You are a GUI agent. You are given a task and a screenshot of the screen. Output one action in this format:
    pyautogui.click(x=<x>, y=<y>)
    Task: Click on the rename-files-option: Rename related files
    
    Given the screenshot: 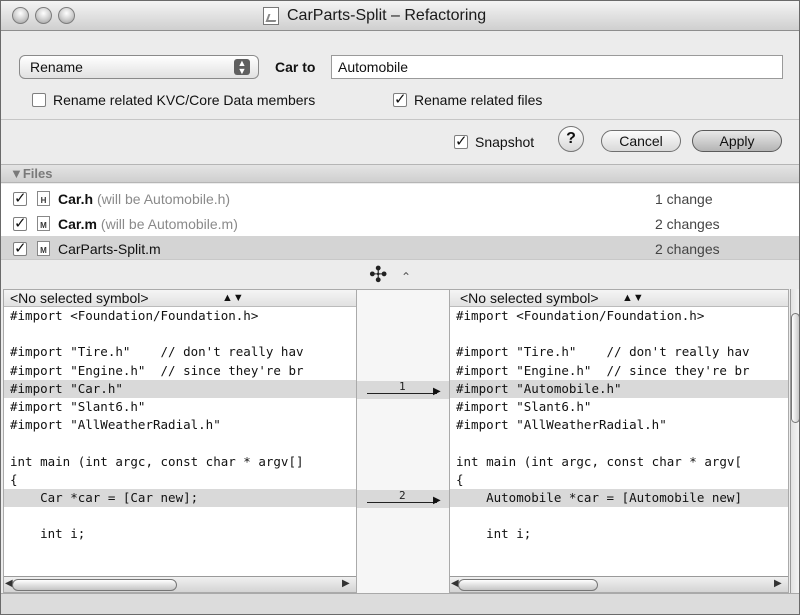 What is the action you would take?
    pyautogui.click(x=468, y=99)
    